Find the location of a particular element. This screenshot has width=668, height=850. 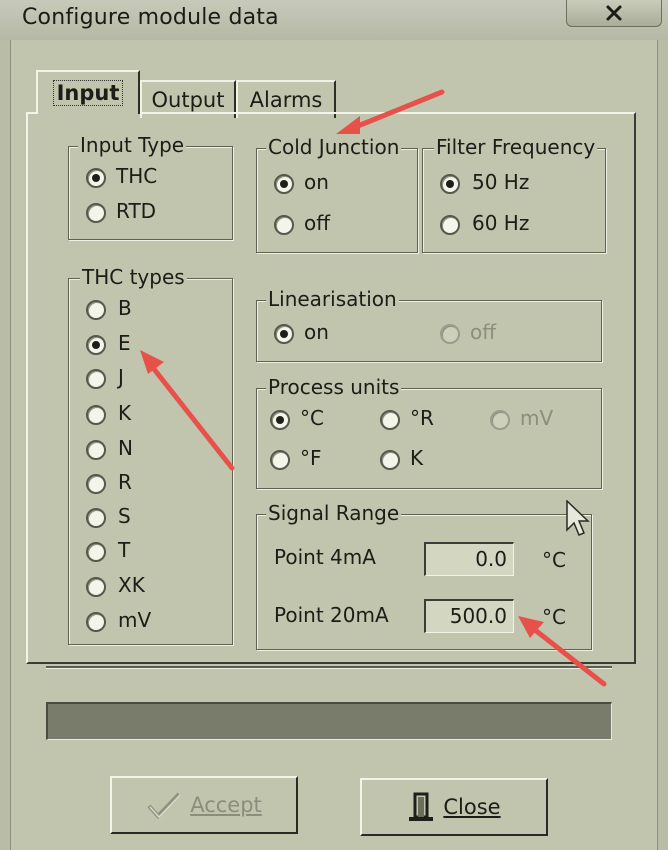

linearisation-on-label: on is located at coordinates (316, 332).